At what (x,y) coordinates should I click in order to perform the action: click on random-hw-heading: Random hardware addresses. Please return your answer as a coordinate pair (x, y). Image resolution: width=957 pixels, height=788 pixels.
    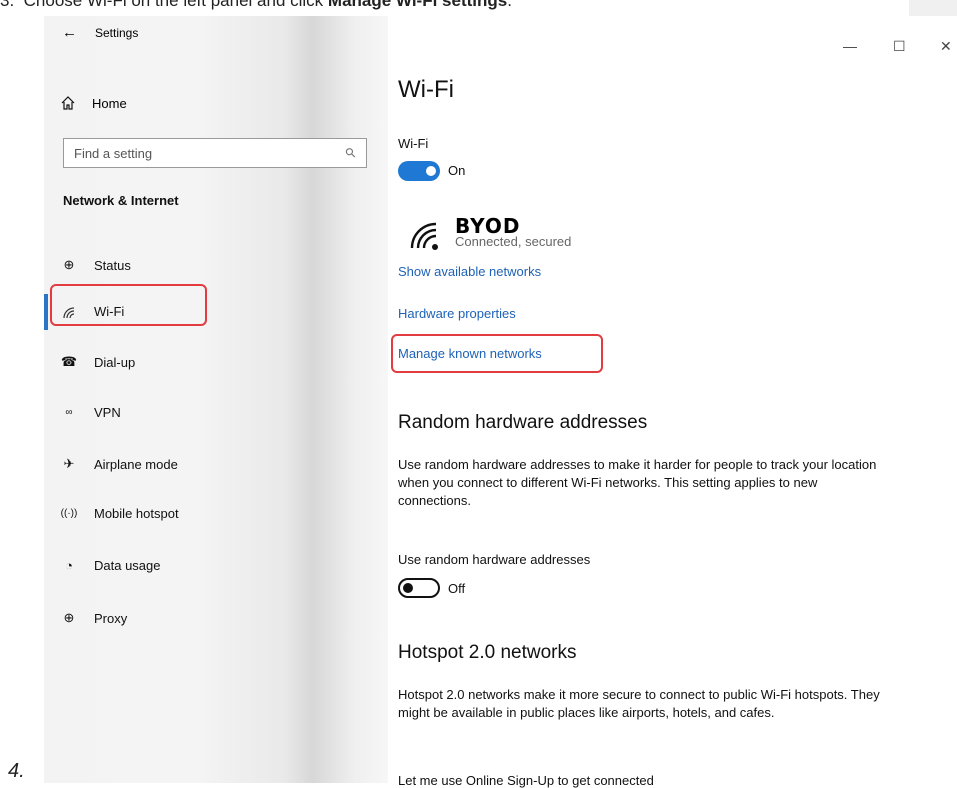
    Looking at the image, I should click on (523, 422).